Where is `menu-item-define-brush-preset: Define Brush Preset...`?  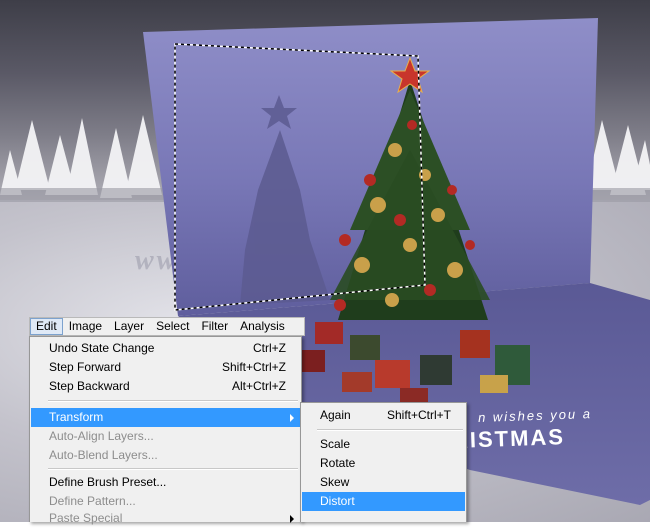
menu-item-define-brush-preset: Define Brush Preset... is located at coordinates (165, 482).